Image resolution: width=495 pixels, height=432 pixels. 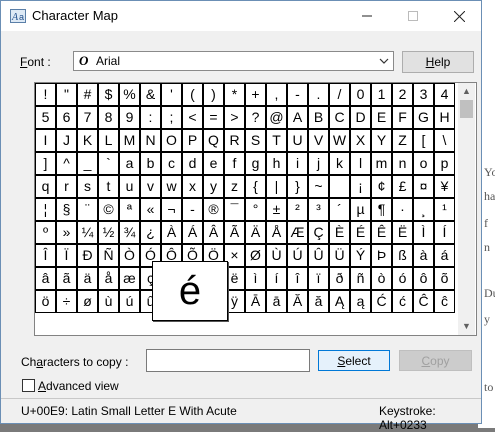 What do you see at coordinates (129, 163) in the screenshot?
I see `char-cell: a` at bounding box center [129, 163].